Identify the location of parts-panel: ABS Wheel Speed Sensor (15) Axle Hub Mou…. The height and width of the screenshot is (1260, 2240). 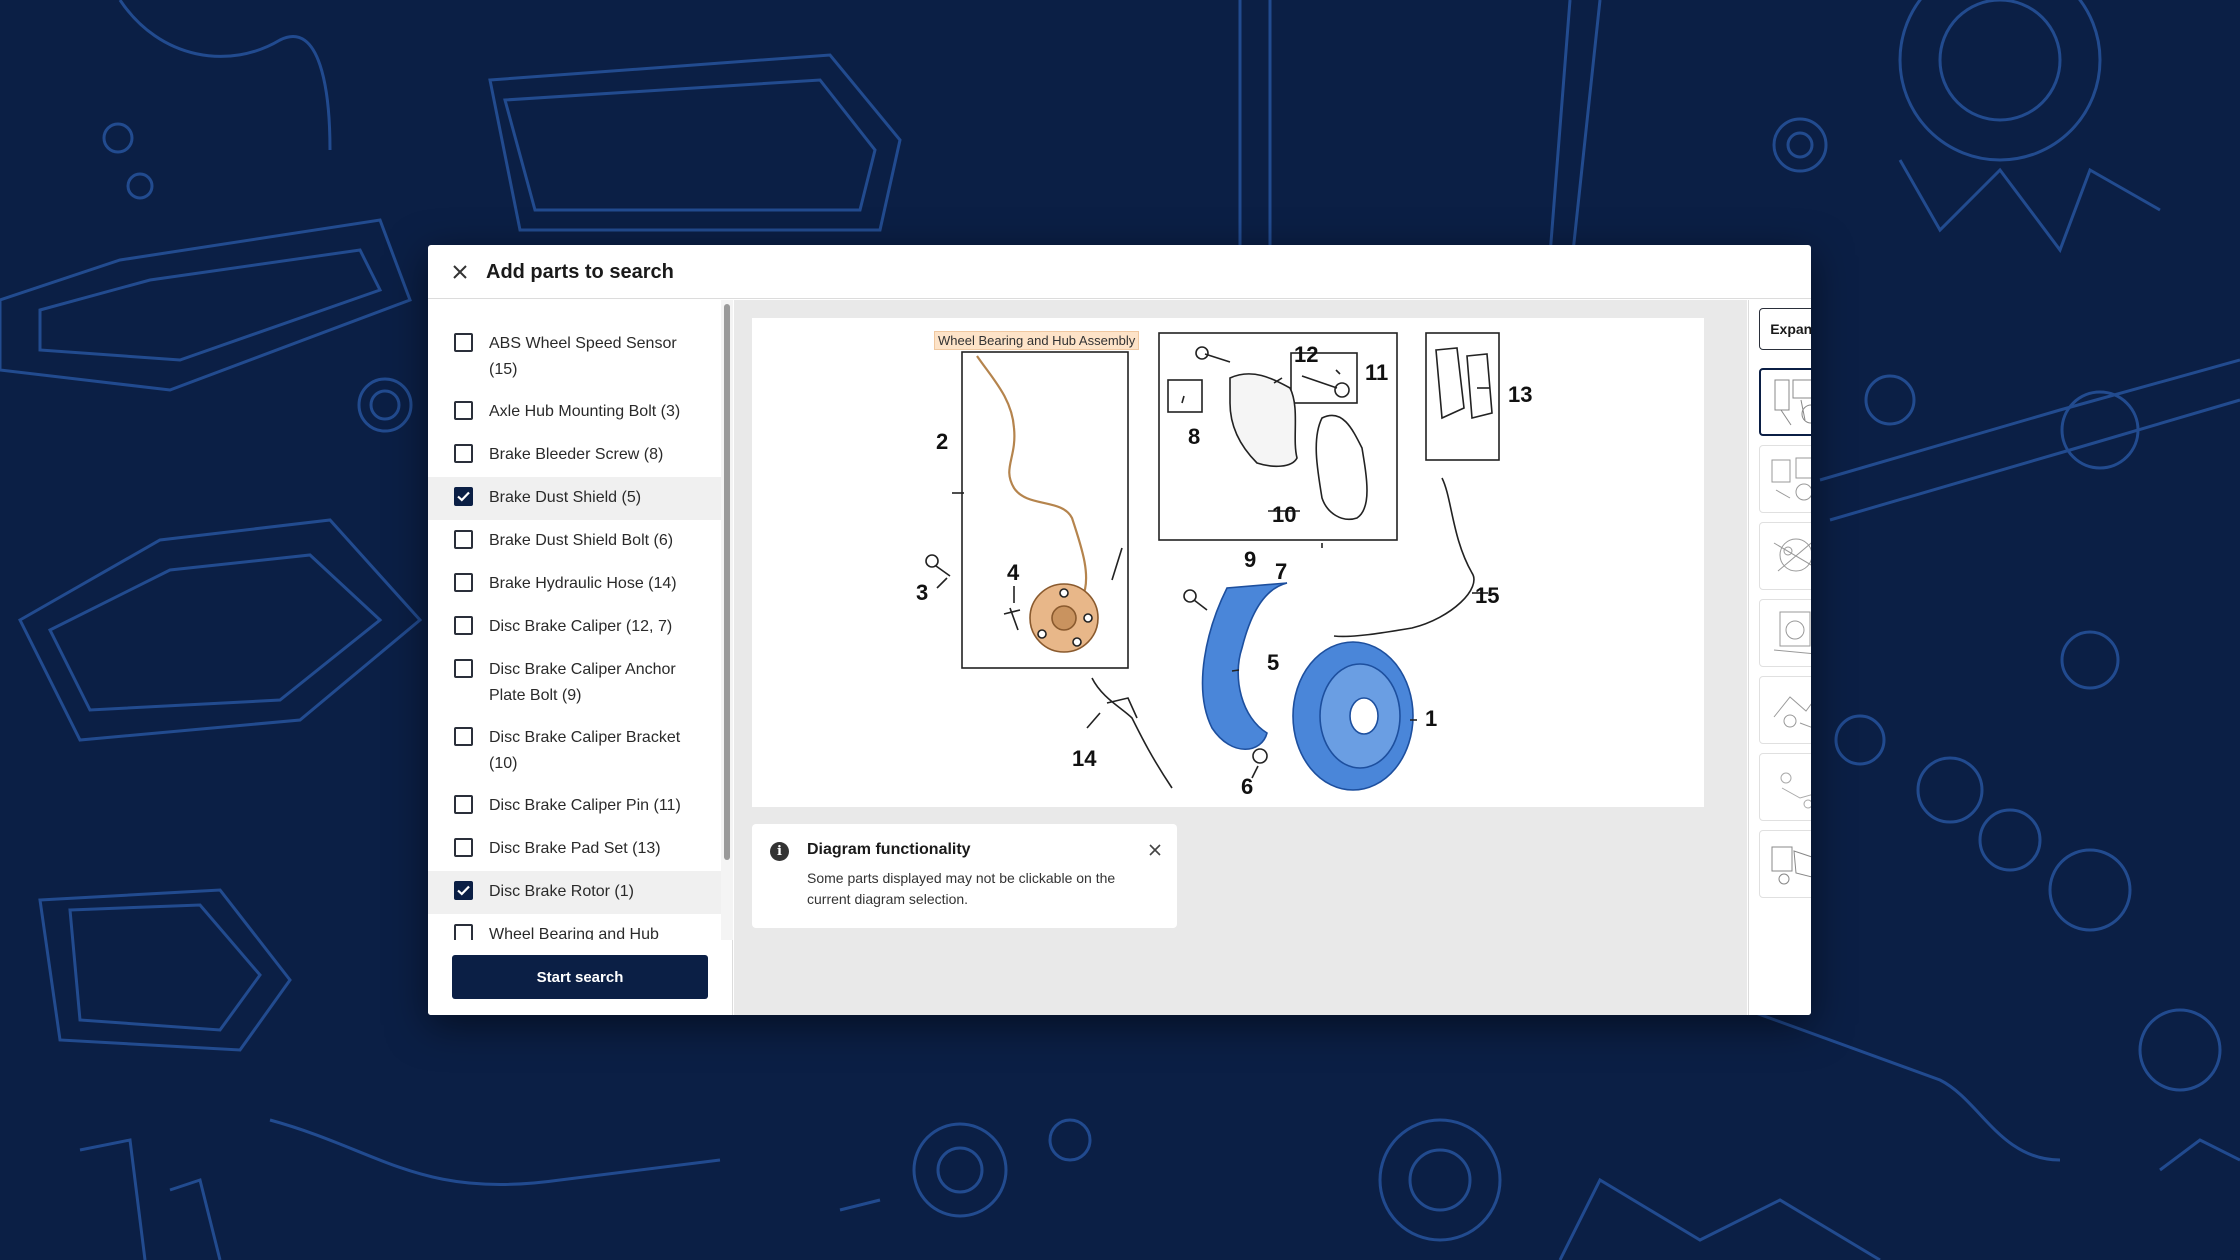
(580, 657).